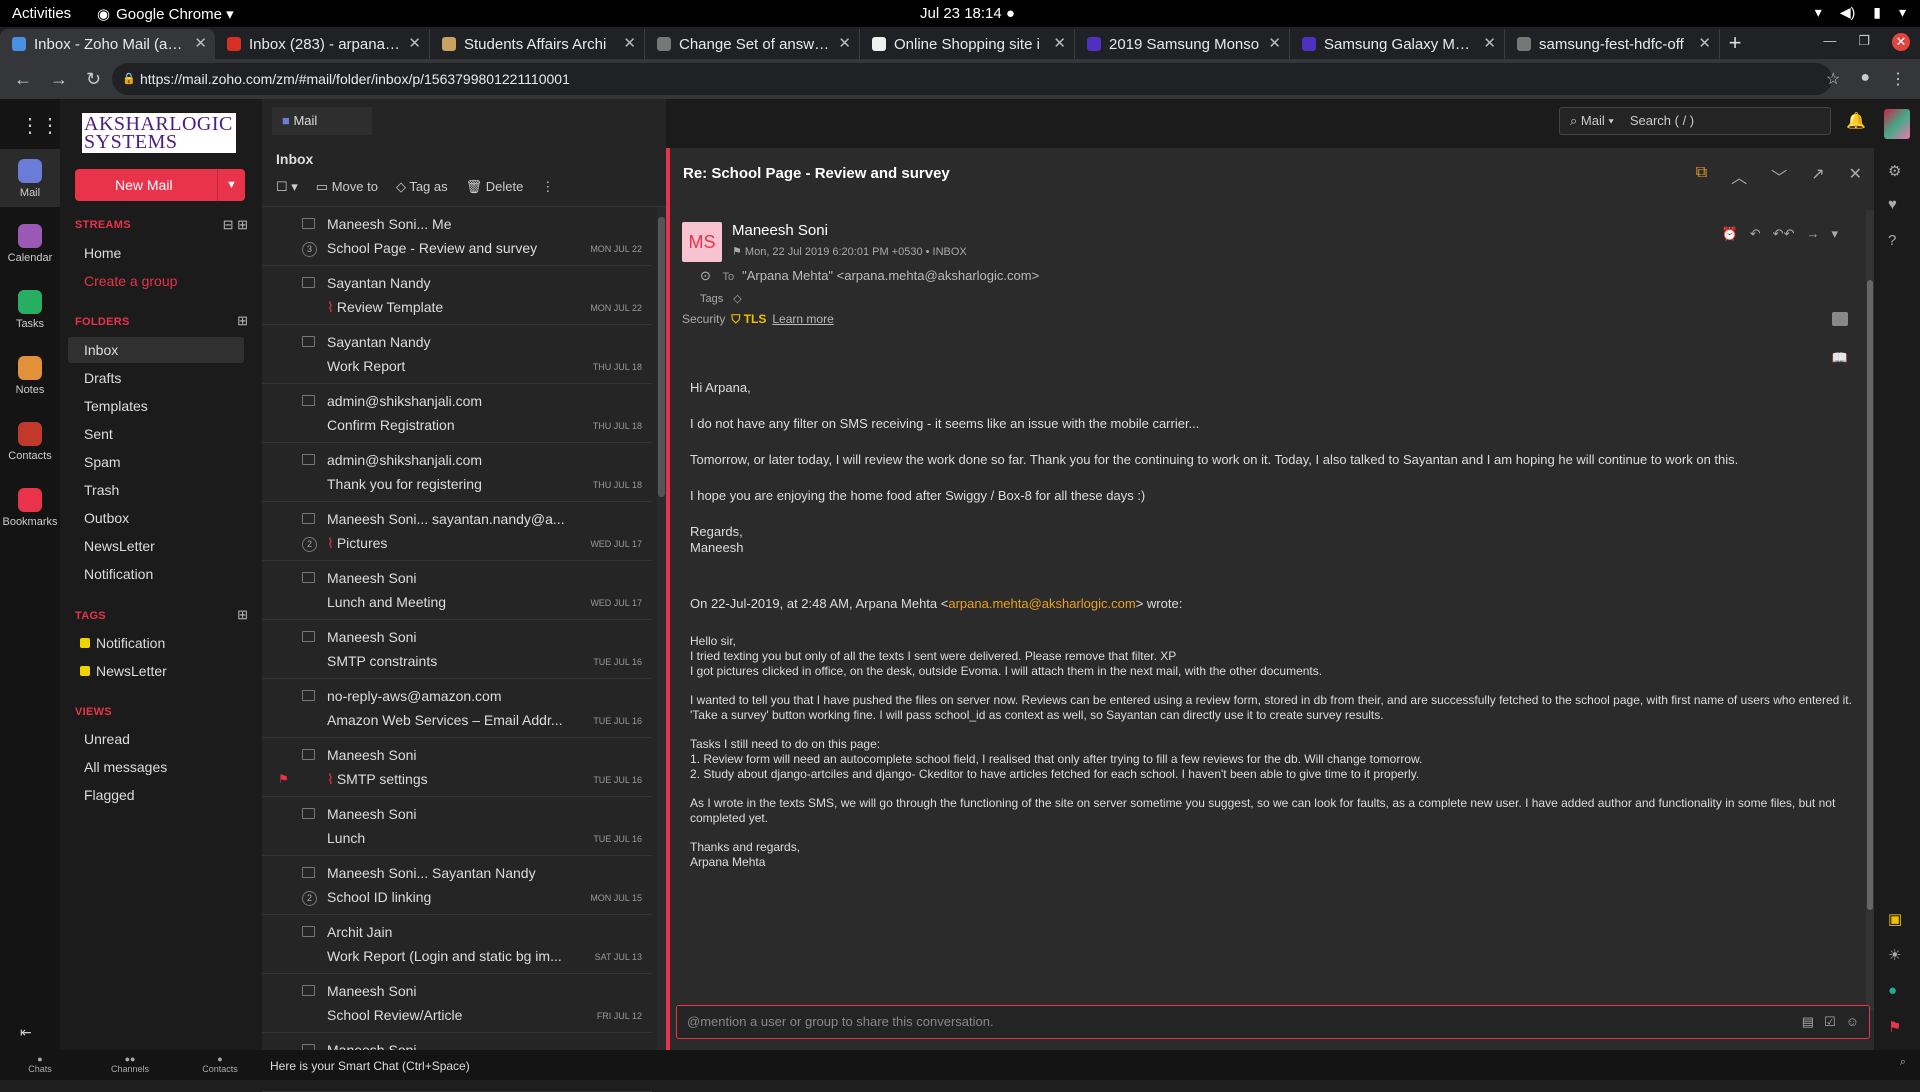  Describe the element at coordinates (156, 281) in the screenshot. I see `create-group-link: Create a group` at that location.